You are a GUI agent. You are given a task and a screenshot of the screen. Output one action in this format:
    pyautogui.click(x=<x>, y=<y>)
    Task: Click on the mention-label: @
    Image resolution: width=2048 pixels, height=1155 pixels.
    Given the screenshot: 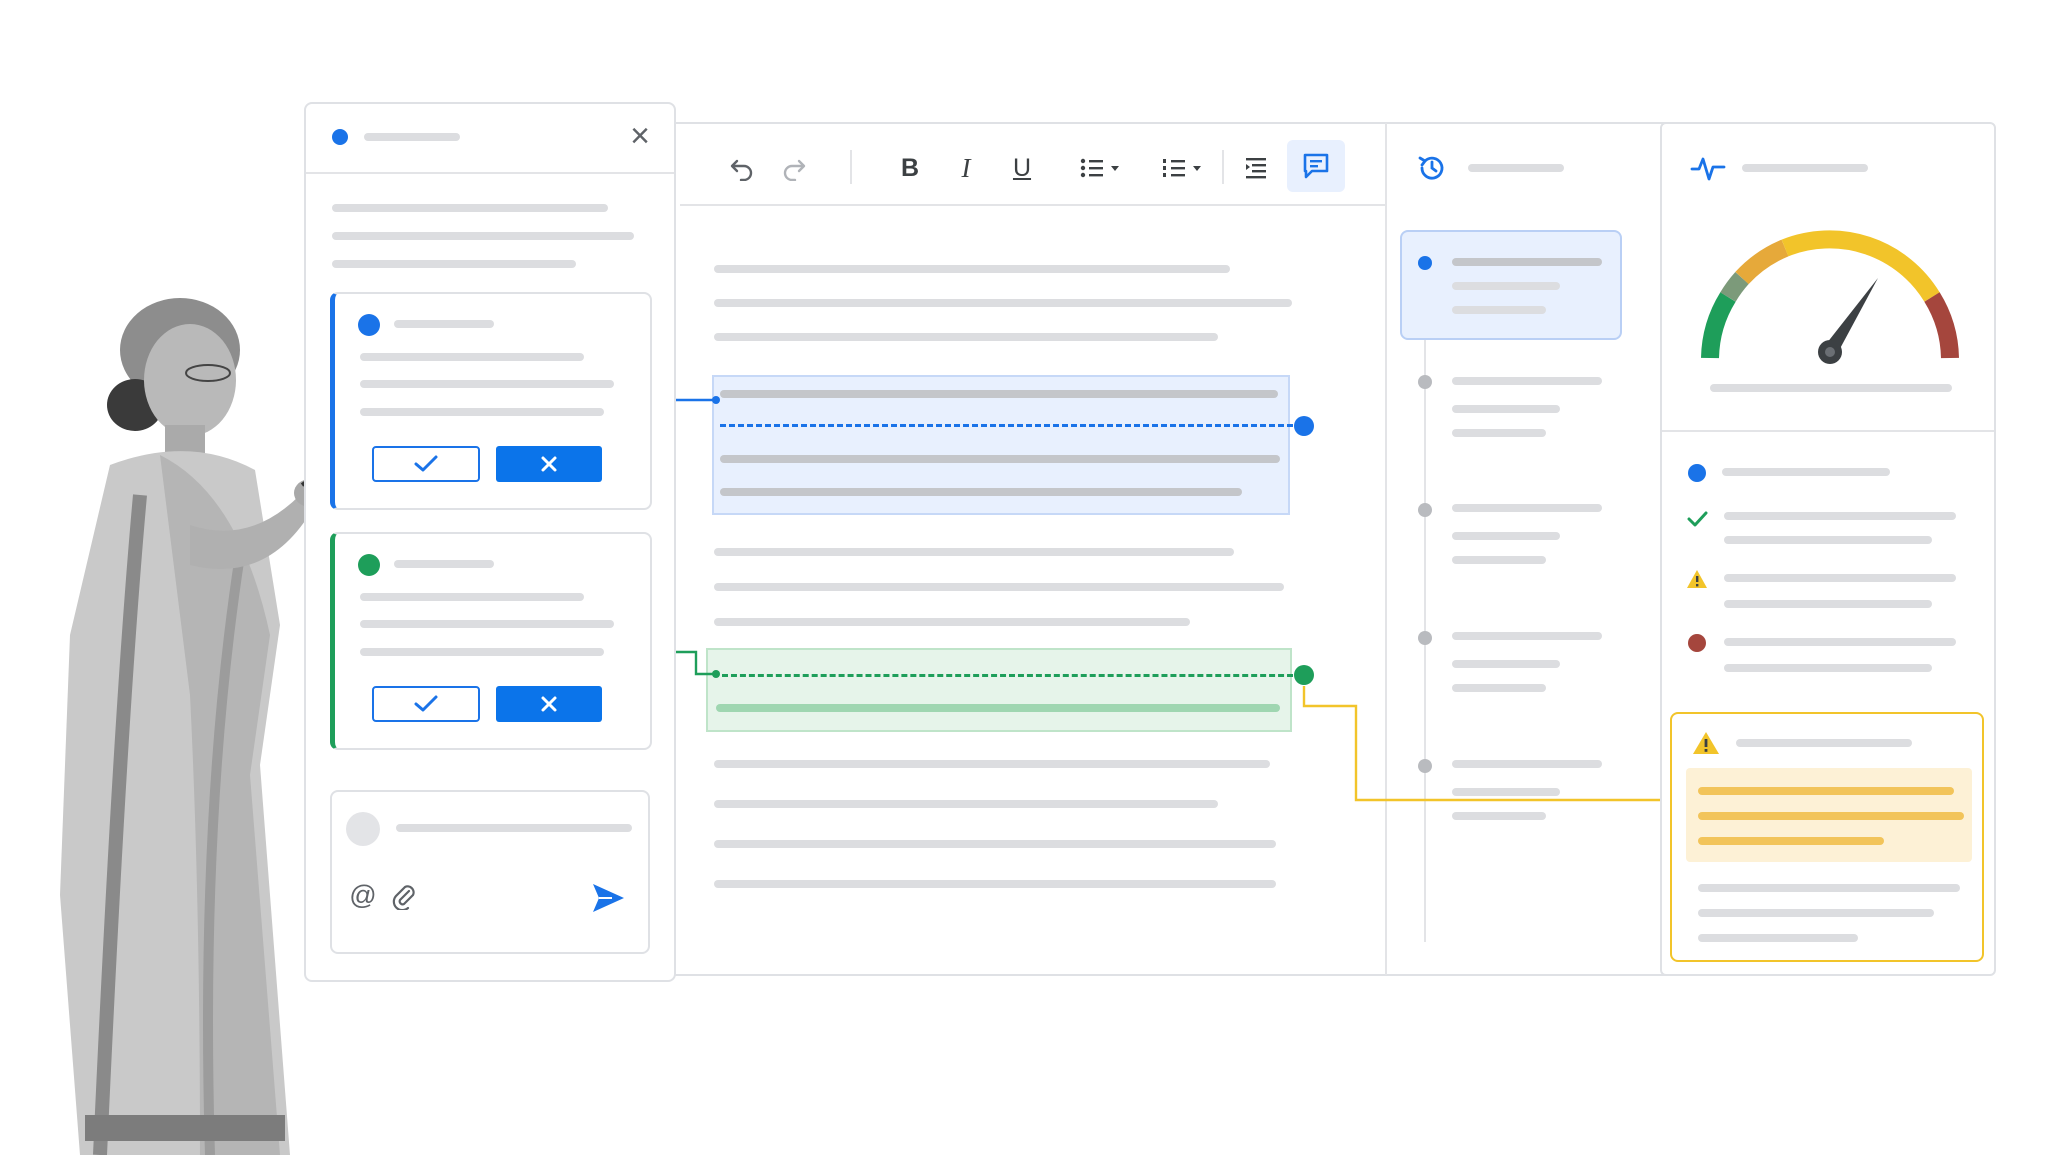 What is the action you would take?
    pyautogui.click(x=363, y=895)
    